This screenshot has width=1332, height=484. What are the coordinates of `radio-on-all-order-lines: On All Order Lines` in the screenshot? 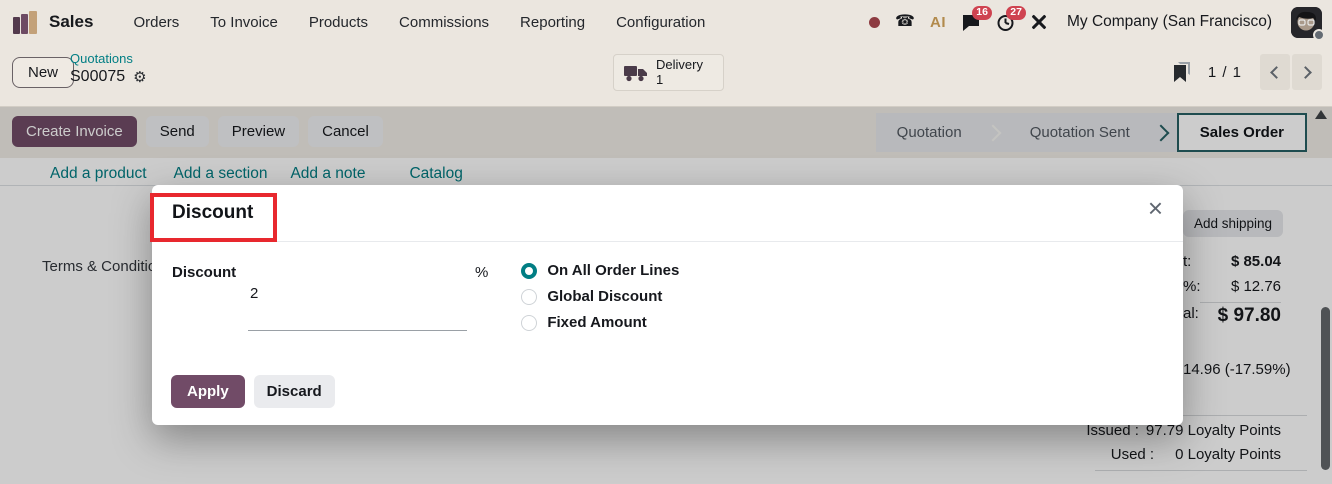 It's located at (600, 270).